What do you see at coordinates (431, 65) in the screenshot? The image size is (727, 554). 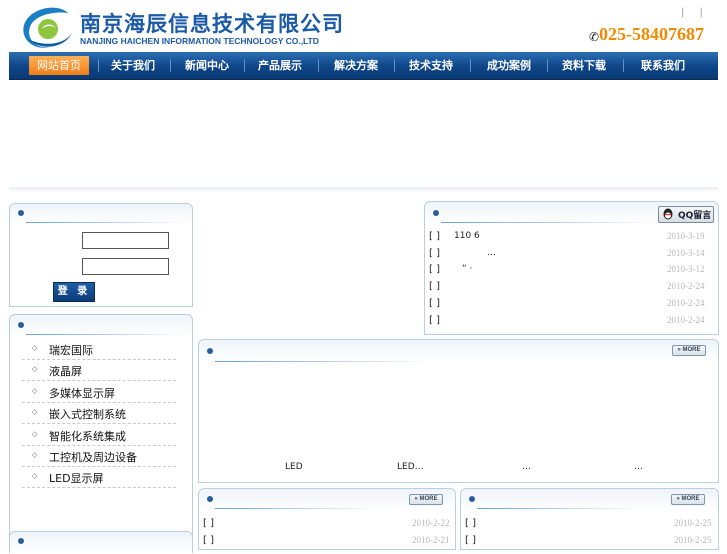 I see `nav-support: 技术支持` at bounding box center [431, 65].